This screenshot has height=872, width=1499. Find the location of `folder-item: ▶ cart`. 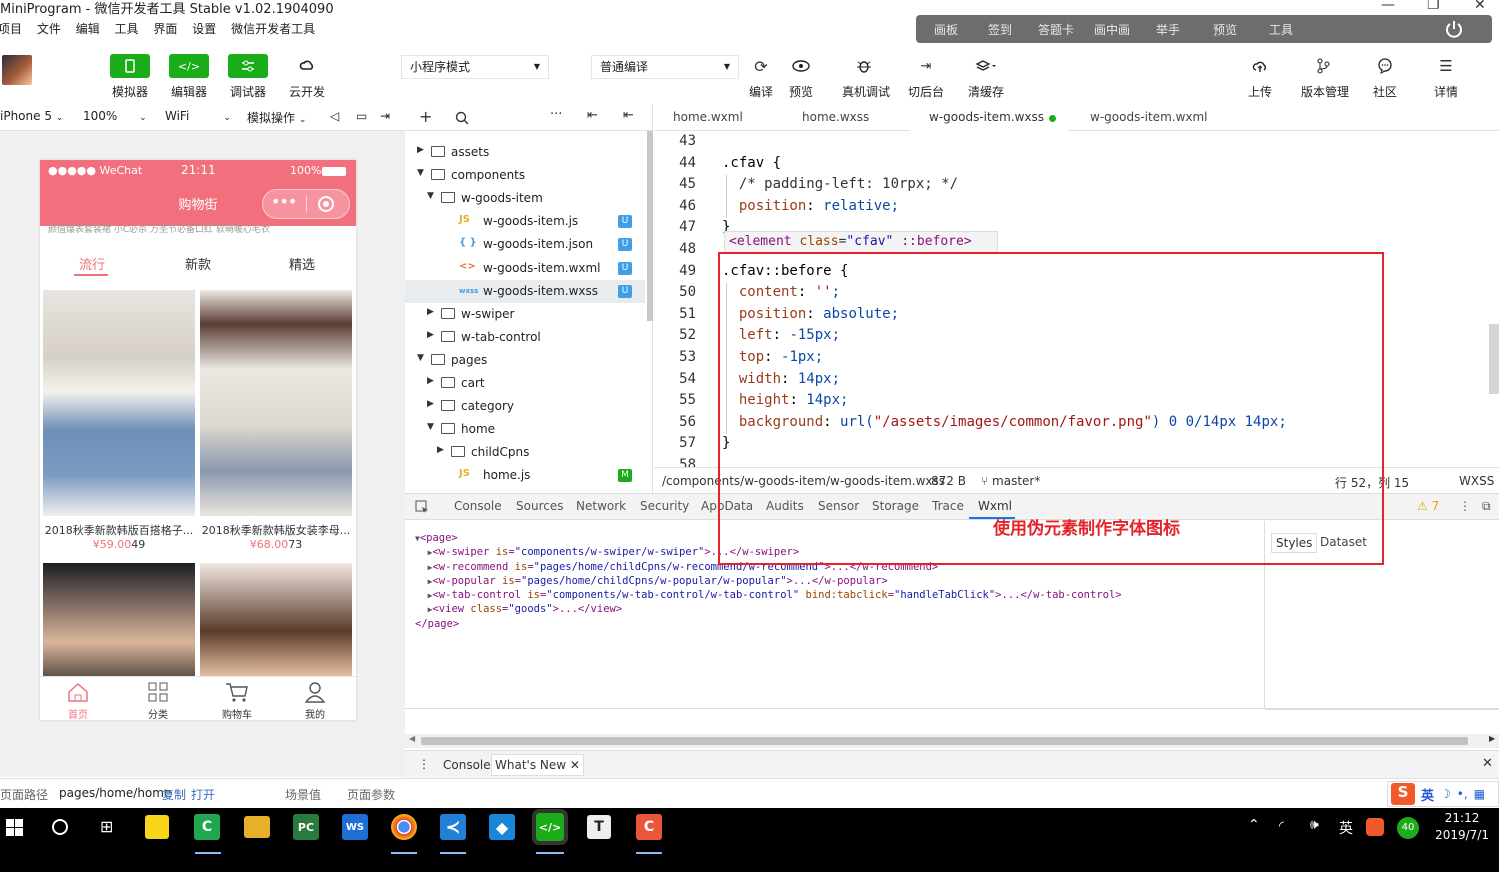

folder-item: ▶ cart is located at coordinates (525, 383).